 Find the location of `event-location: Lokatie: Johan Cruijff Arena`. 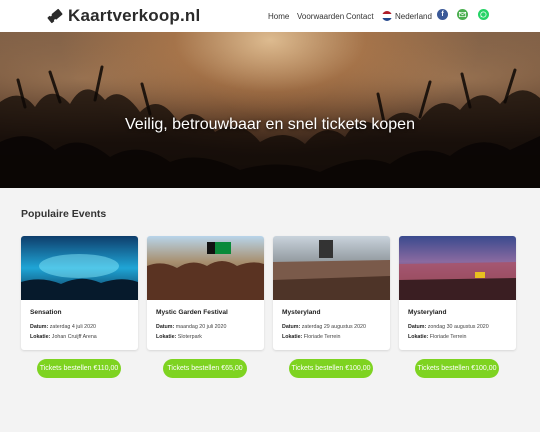

event-location: Lokatie: Johan Cruijff Arena is located at coordinates (63, 337).